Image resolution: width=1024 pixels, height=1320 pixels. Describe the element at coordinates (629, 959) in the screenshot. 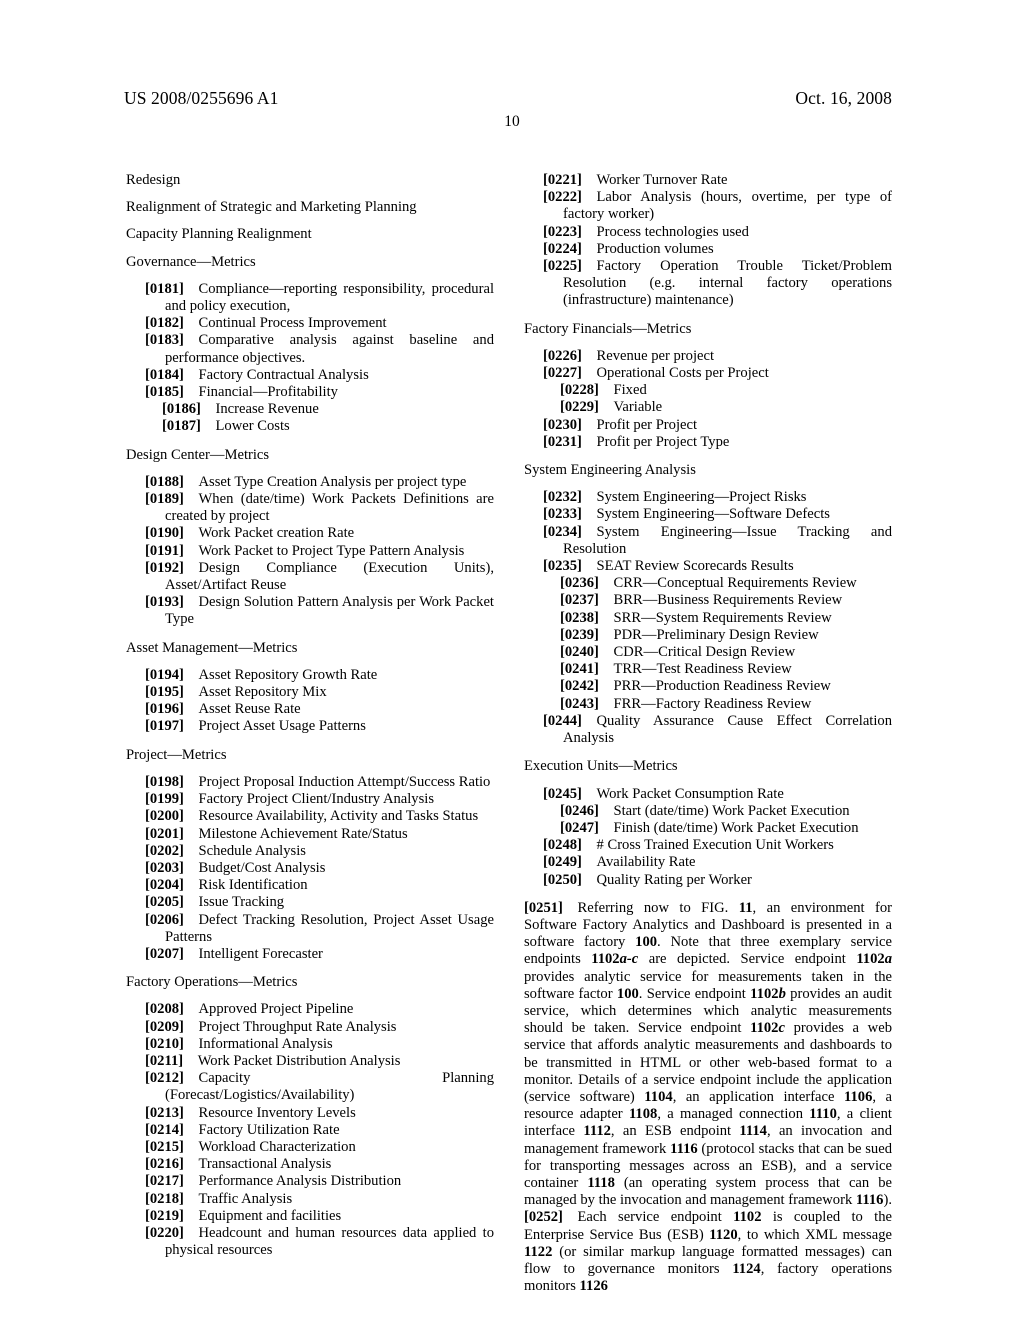

I see `reference-suffix: a-c` at that location.